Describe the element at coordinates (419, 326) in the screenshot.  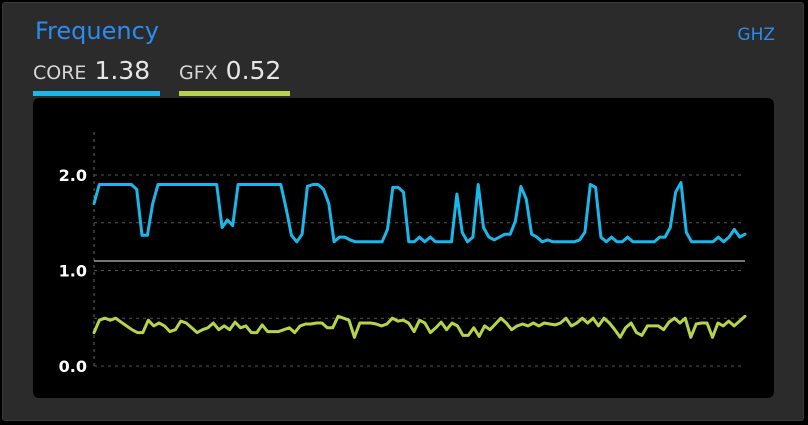
I see `gfx-series-line` at that location.